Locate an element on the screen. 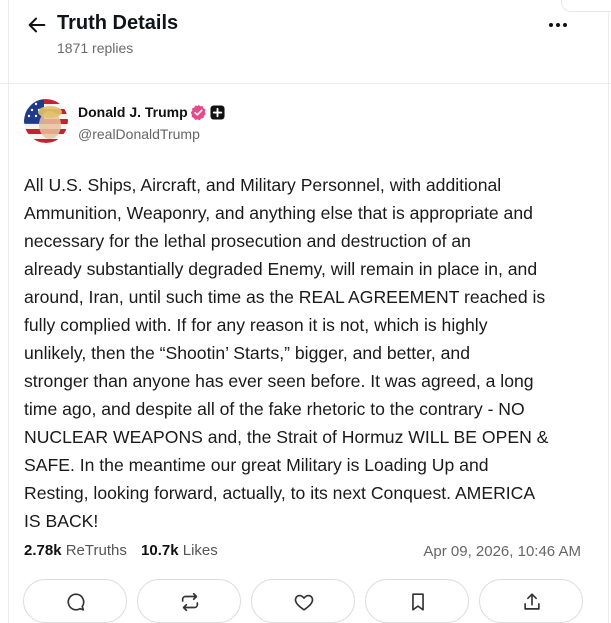 The height and width of the screenshot is (623, 611). reply-icon is located at coordinates (76, 602).